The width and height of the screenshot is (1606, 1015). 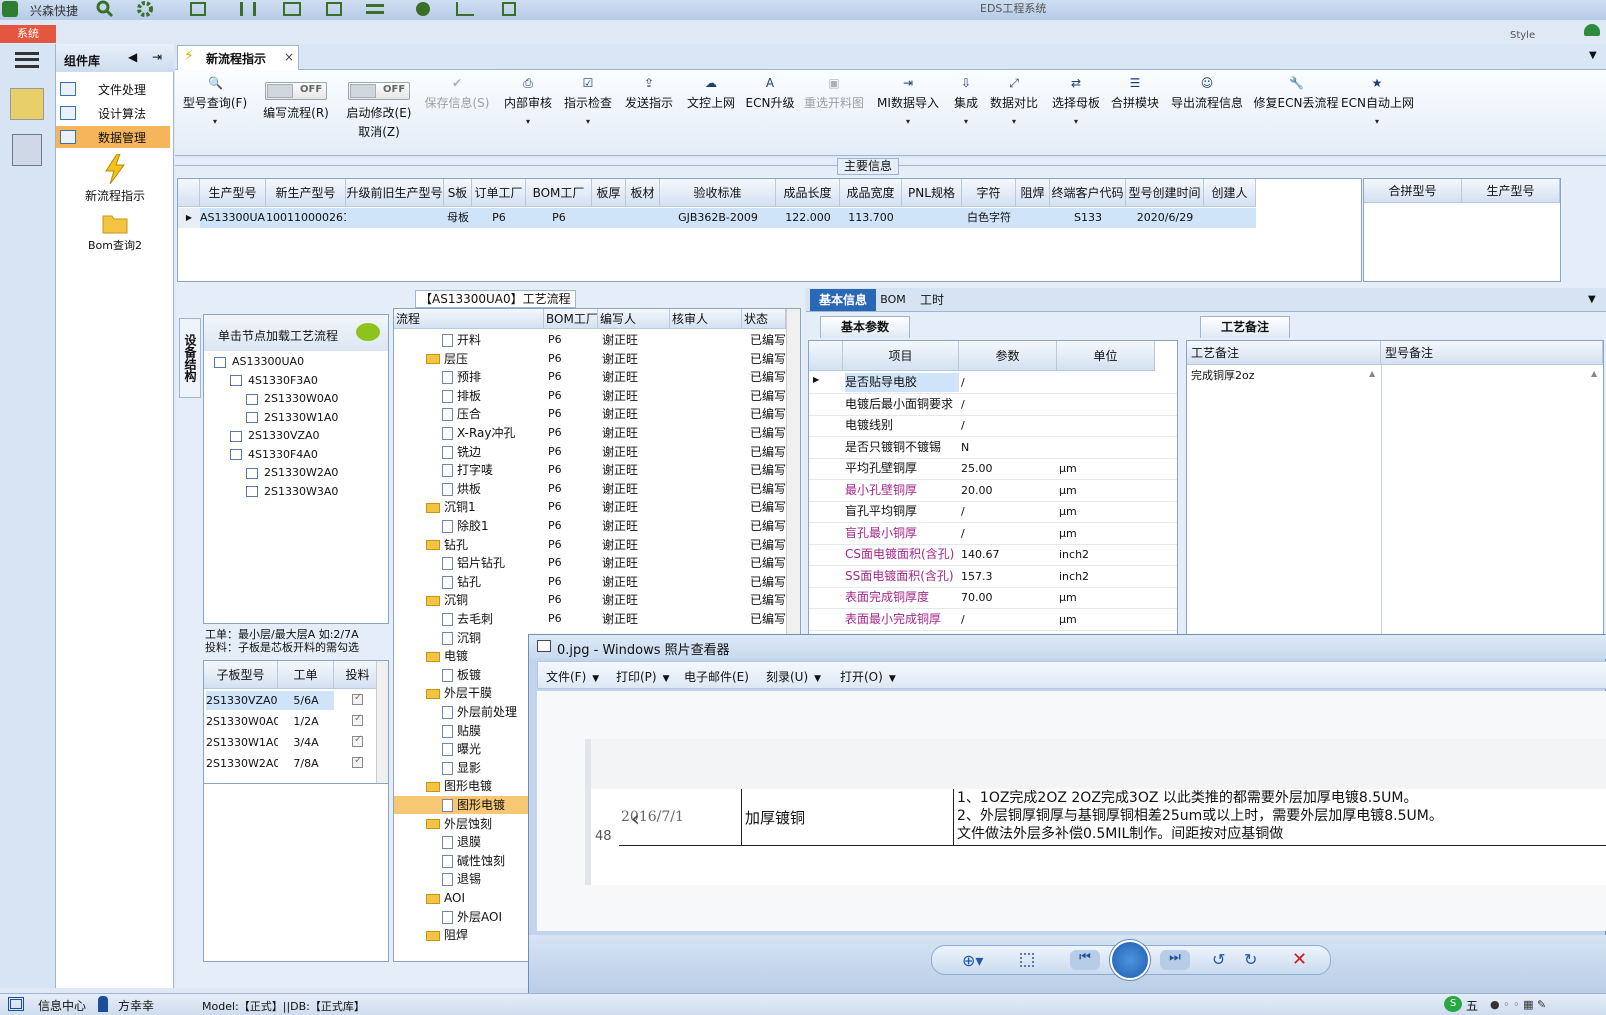 What do you see at coordinates (528, 112) in the screenshot?
I see `toolbar-button: ⎙ 内部审核 ▾` at bounding box center [528, 112].